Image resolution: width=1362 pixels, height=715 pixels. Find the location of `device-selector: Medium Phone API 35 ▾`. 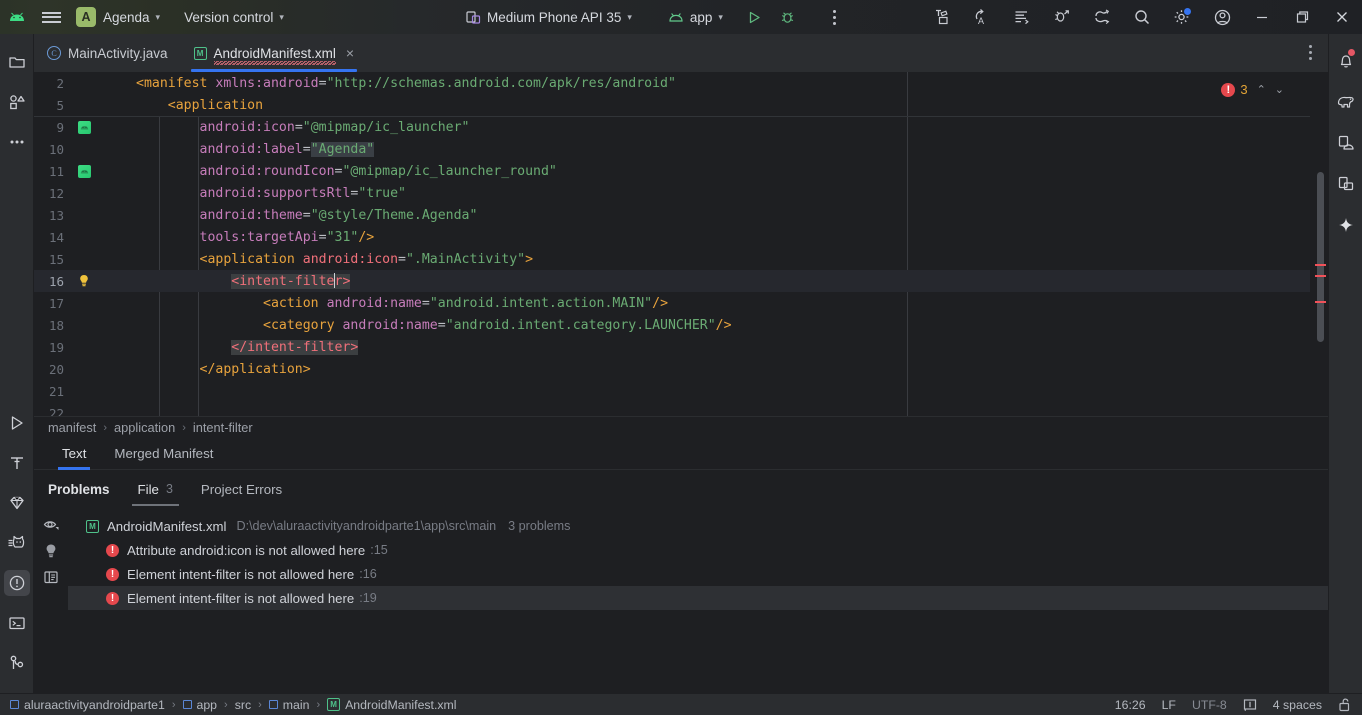

device-selector: Medium Phone API 35 ▾ is located at coordinates (549, 17).